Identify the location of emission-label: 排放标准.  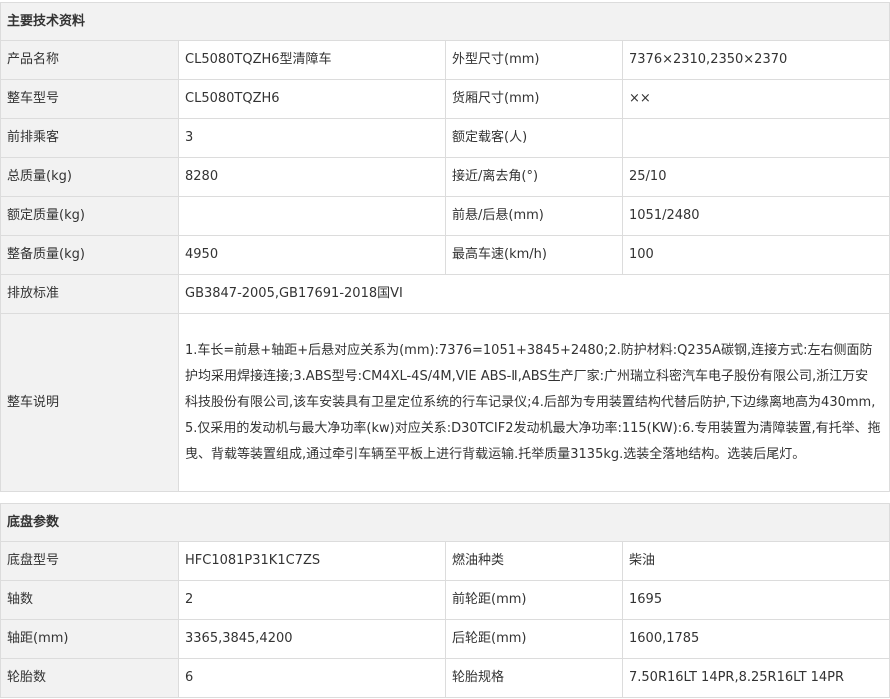
(89, 294).